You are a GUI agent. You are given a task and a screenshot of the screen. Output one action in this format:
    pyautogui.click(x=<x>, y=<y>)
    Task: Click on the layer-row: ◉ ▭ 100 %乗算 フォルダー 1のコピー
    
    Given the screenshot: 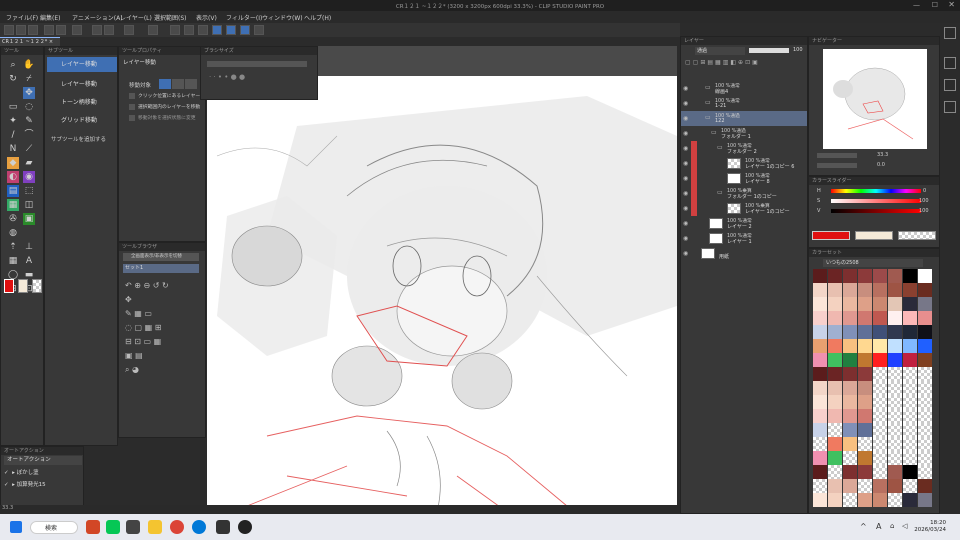 What is the action you would take?
    pyautogui.click(x=744, y=193)
    